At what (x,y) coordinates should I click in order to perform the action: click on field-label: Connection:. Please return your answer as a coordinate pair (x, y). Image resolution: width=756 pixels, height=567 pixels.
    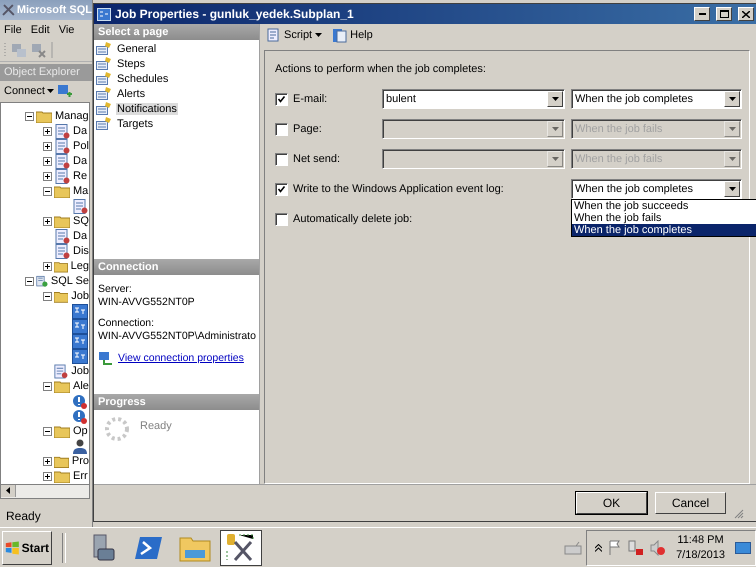
    Looking at the image, I should click on (126, 323).